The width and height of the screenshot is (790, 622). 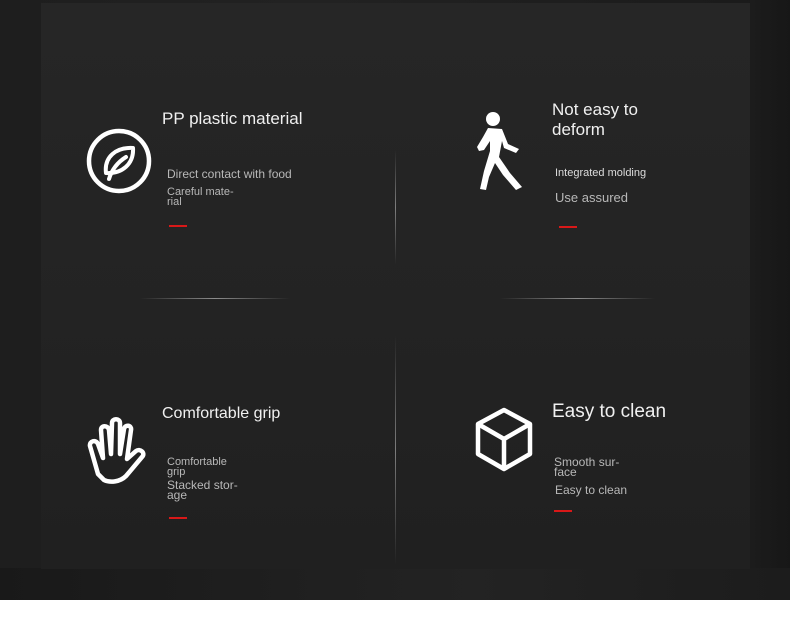 I want to click on feature-detail-2: Easy to clean, so click(x=591, y=490).